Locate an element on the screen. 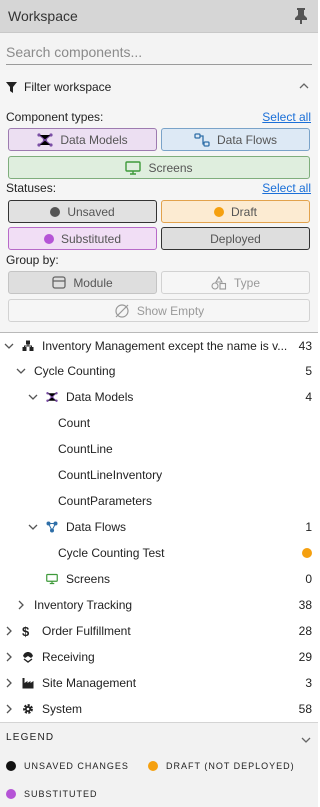 The height and width of the screenshot is (807, 320). unsaved-dot-icon is located at coordinates (11, 766).